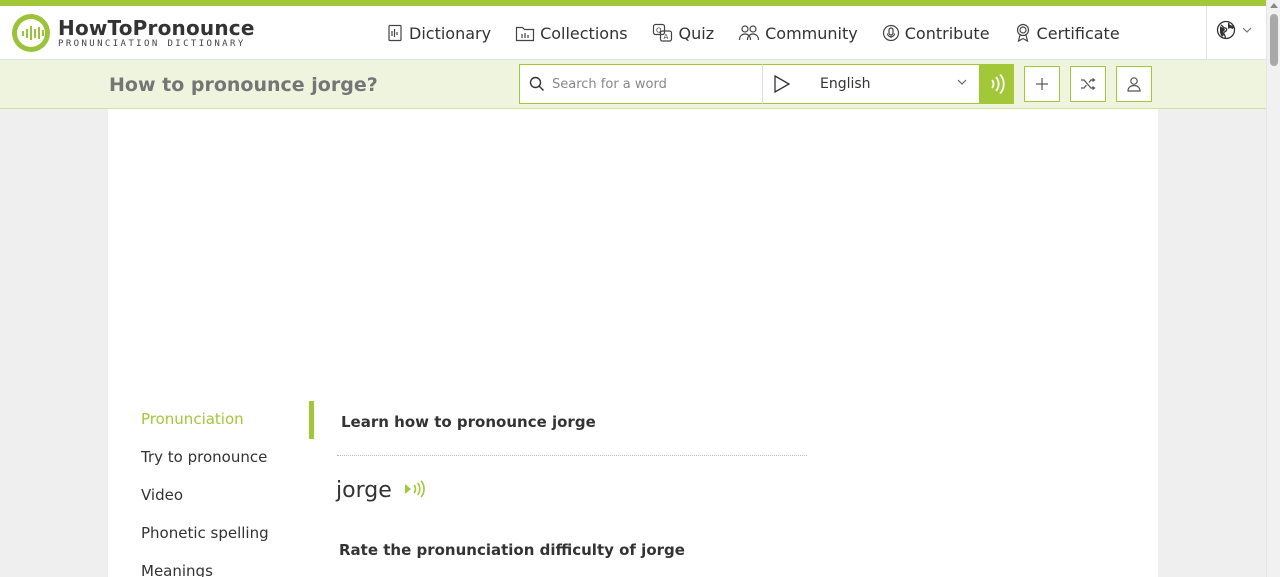  Describe the element at coordinates (395, 33) in the screenshot. I see `dictionary-icon` at that location.